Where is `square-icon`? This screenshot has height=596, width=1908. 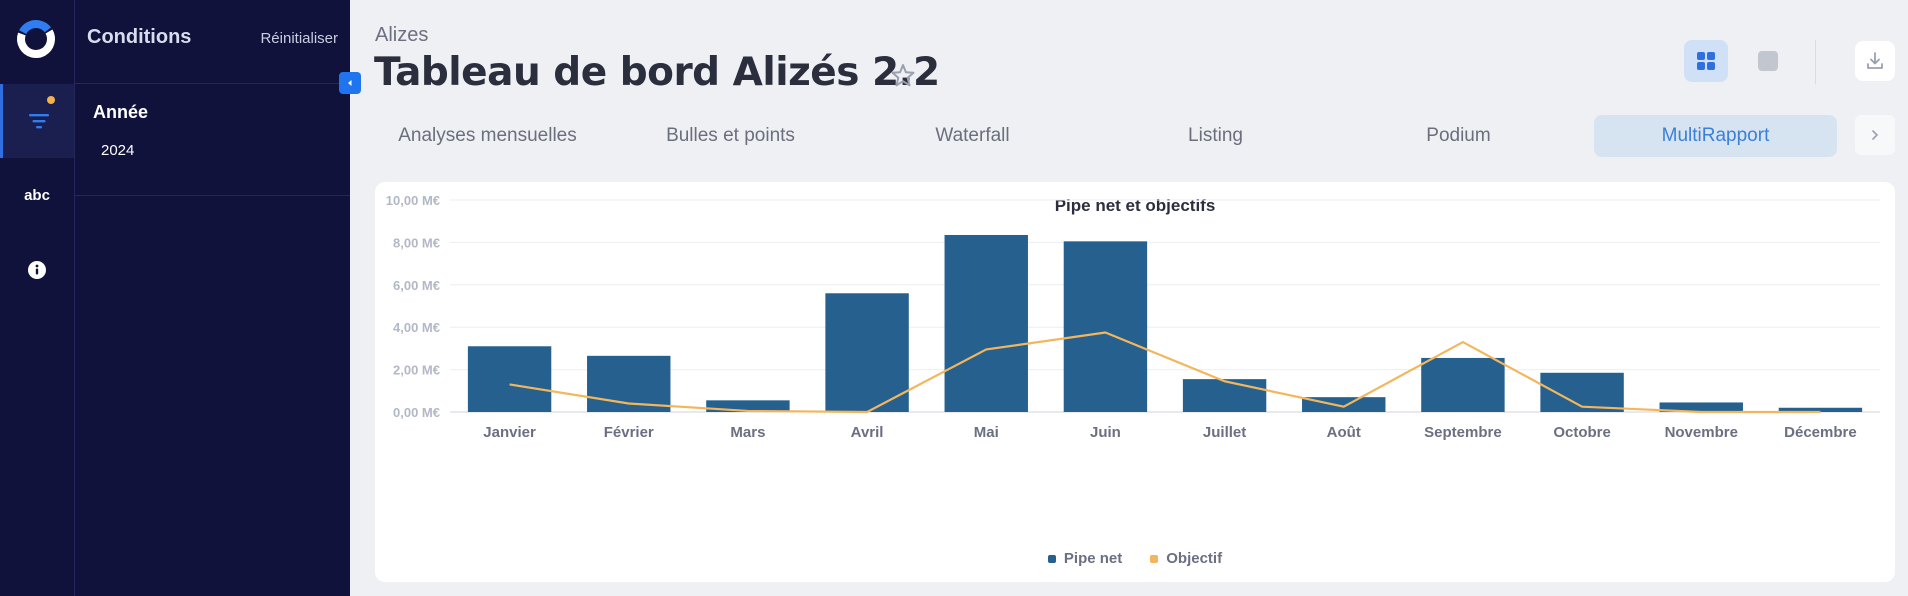
square-icon is located at coordinates (1768, 61).